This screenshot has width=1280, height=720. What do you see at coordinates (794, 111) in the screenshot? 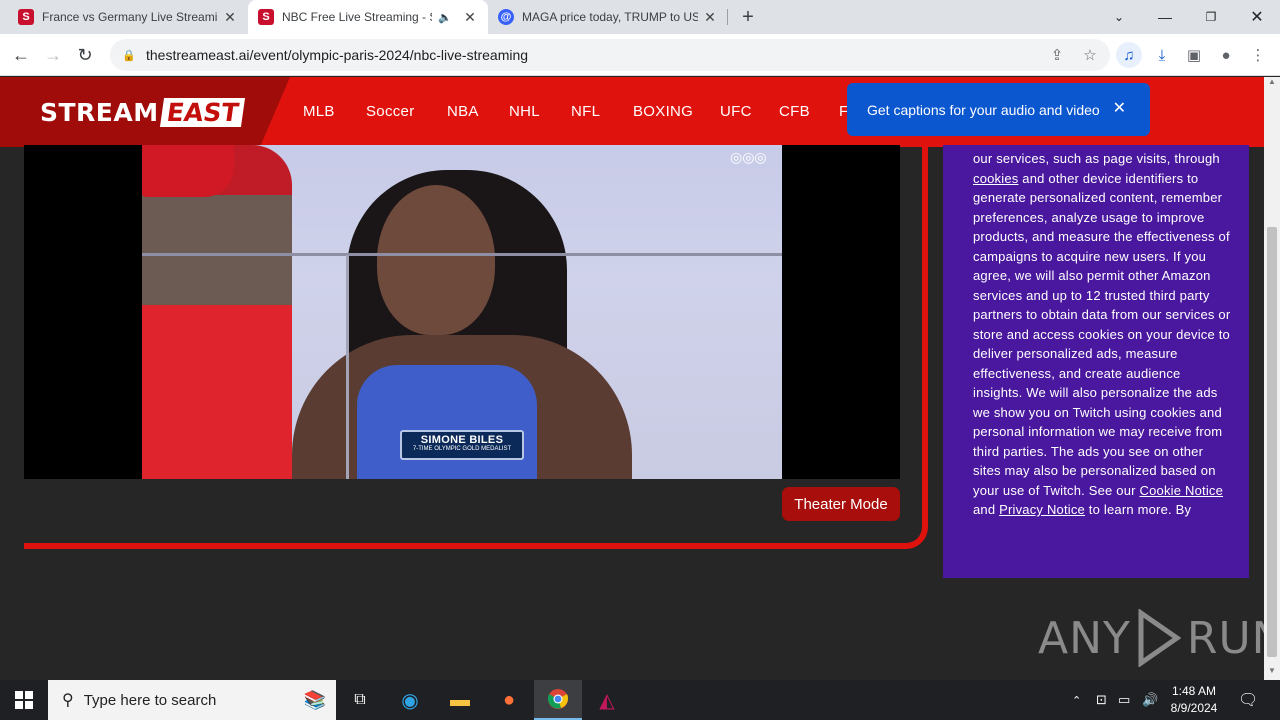
I see `nav-item-cfb: CFB` at bounding box center [794, 111].